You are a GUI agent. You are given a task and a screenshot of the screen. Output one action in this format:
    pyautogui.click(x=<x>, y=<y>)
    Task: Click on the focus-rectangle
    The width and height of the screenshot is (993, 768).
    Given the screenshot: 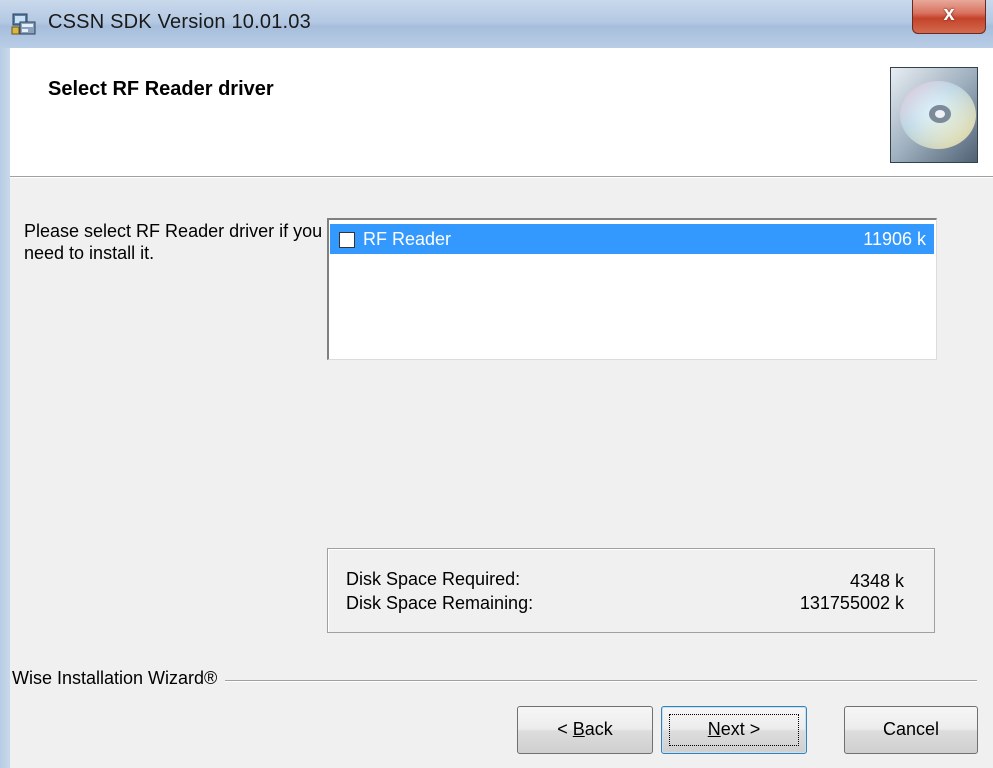 What is the action you would take?
    pyautogui.click(x=734, y=730)
    